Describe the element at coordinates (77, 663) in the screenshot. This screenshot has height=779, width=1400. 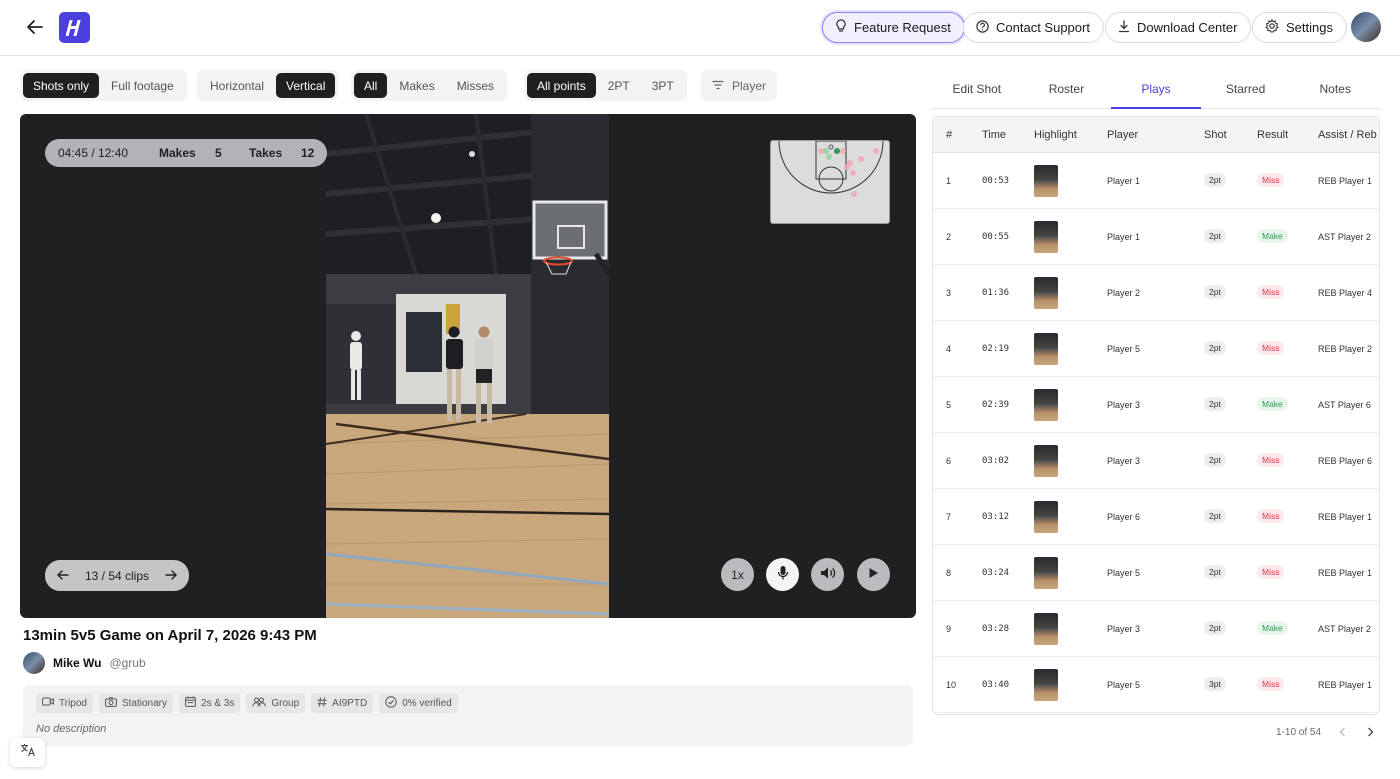
I see `author-name: Mike Wu` at that location.